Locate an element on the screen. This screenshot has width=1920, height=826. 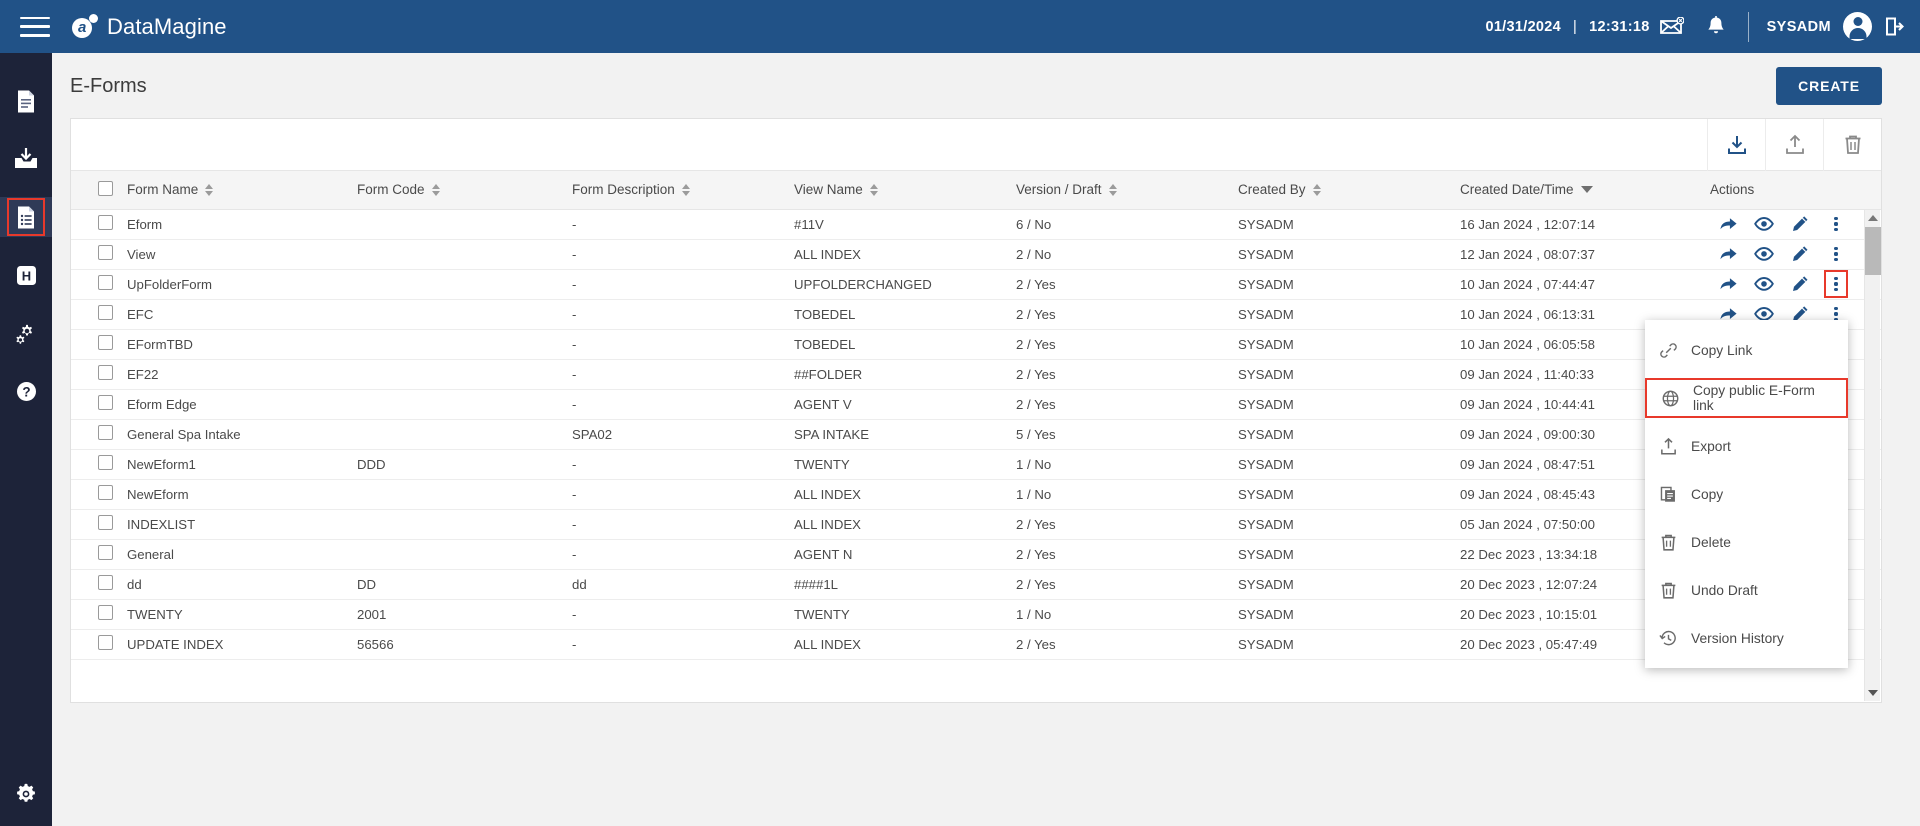
sidebar-item-history: H is located at coordinates (26, 275).